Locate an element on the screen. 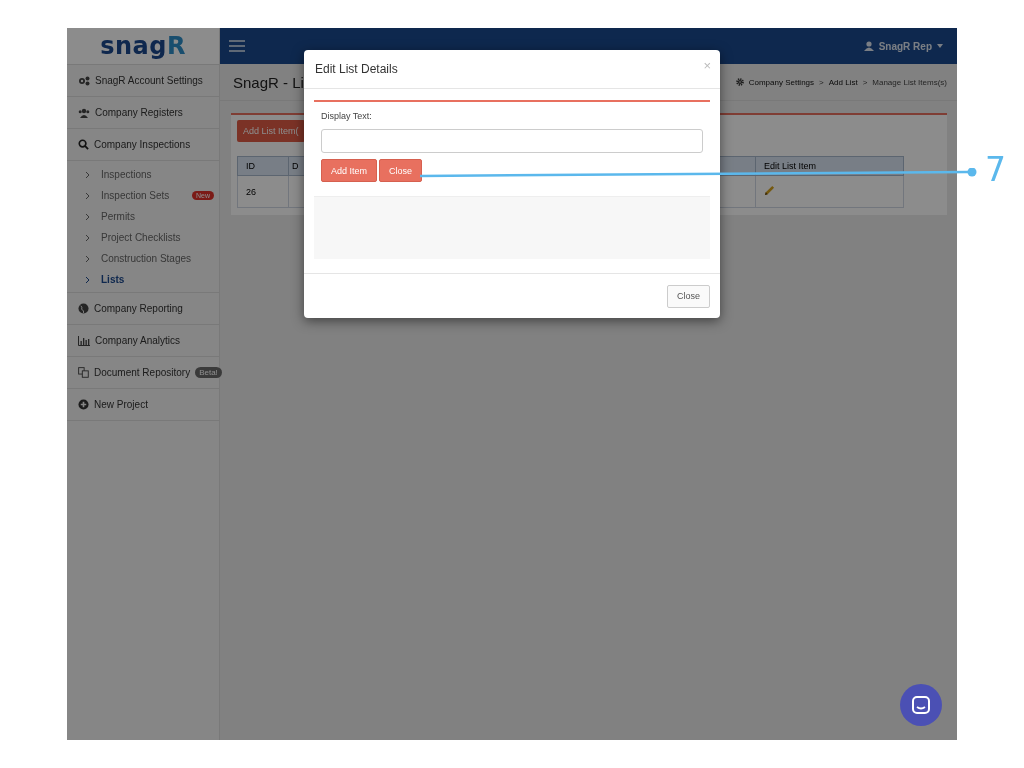  sidebar-item-label: Document Repository is located at coordinates (142, 372).